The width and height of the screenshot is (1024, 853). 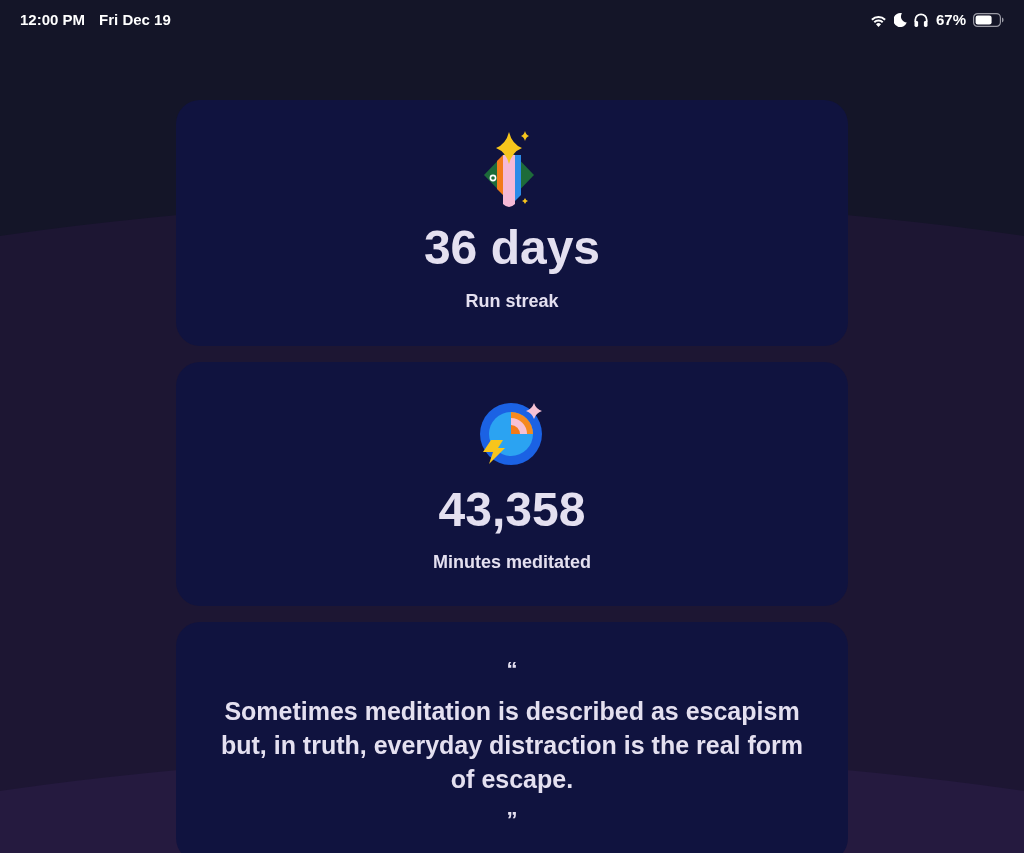 I want to click on battery-icon, so click(x=988, y=20).